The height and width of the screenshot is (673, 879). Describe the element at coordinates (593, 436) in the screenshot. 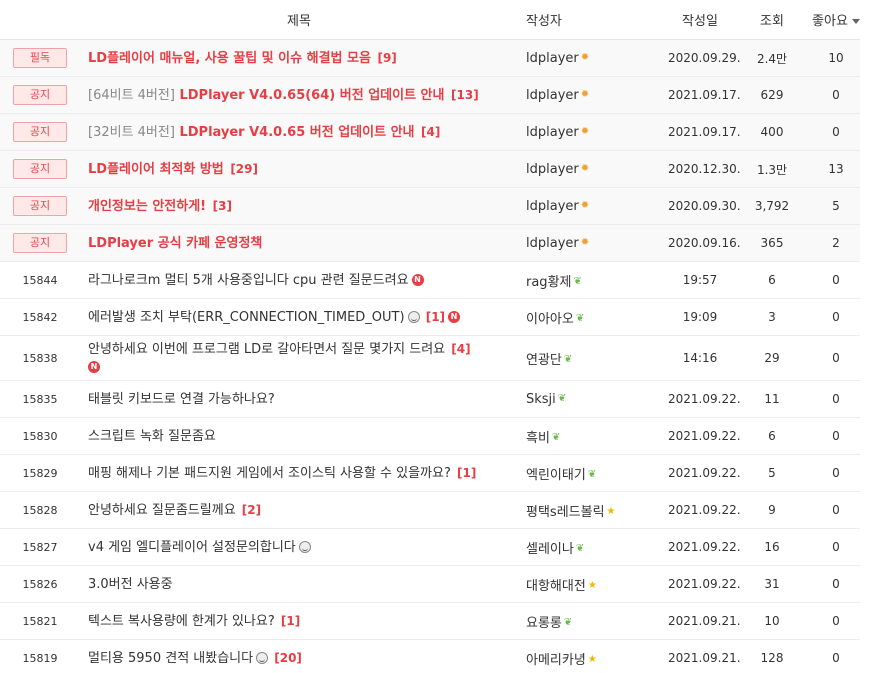

I see `author-cell: 흑비 ❦` at that location.